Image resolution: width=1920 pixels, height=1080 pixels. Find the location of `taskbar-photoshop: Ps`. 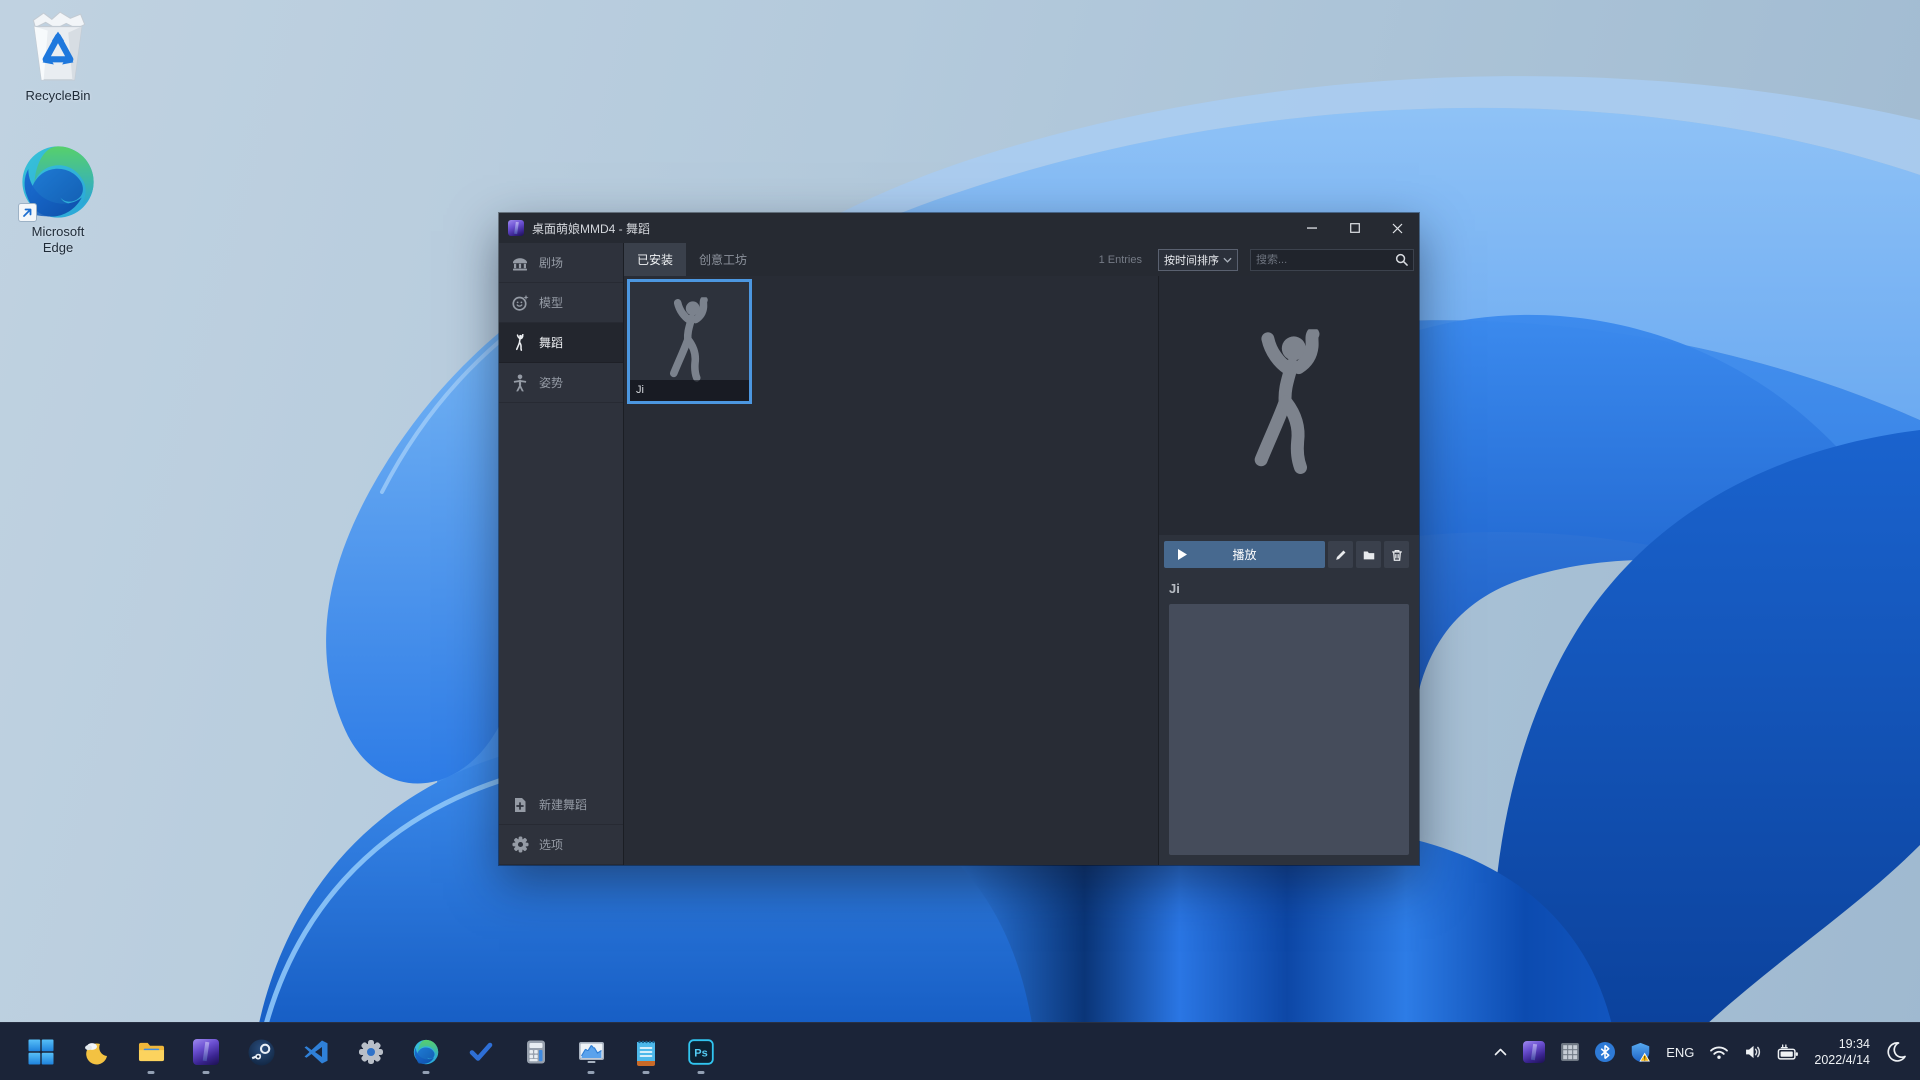

taskbar-photoshop: Ps is located at coordinates (701, 1052).